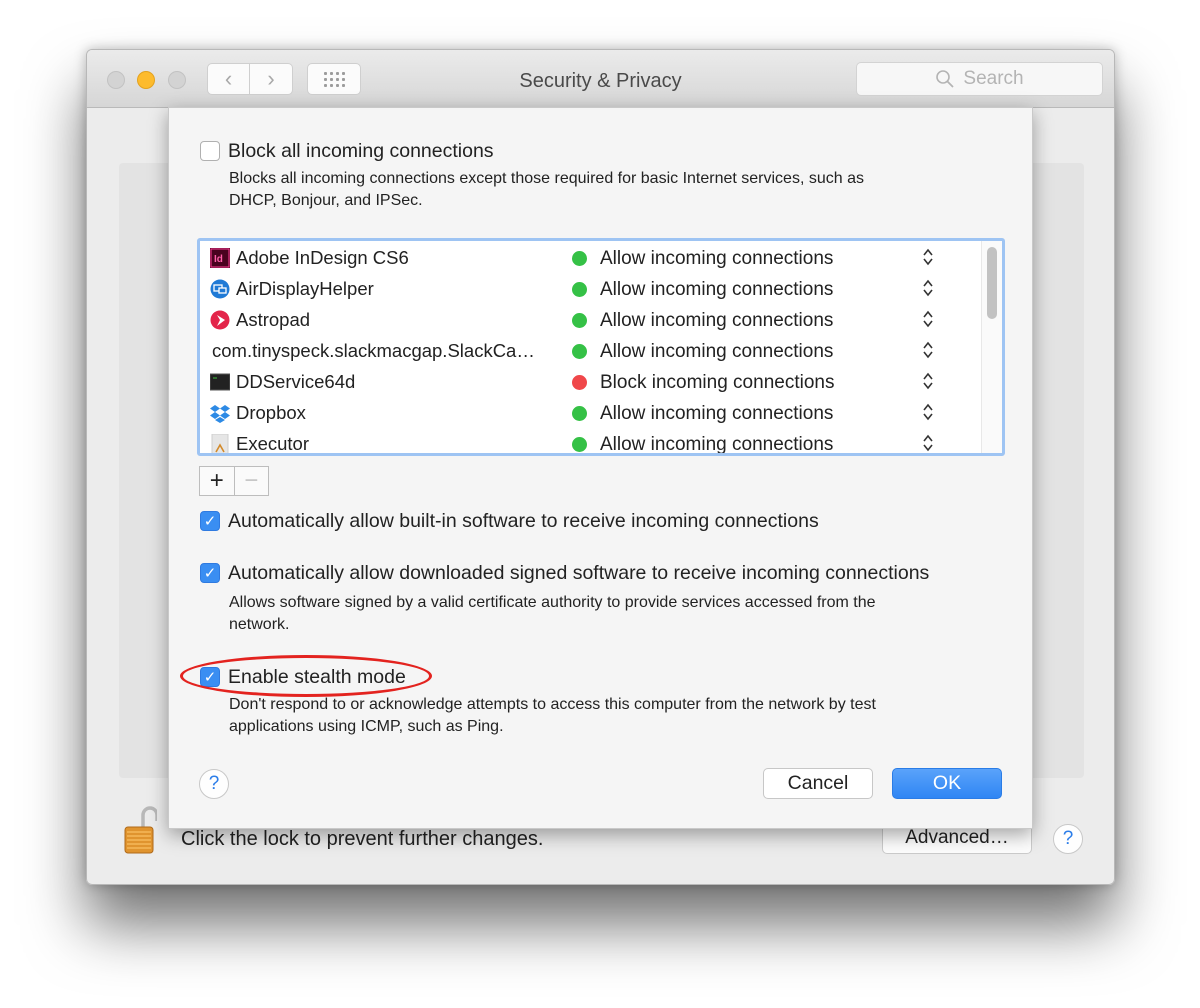  I want to click on sheet-help-button: ?, so click(214, 784).